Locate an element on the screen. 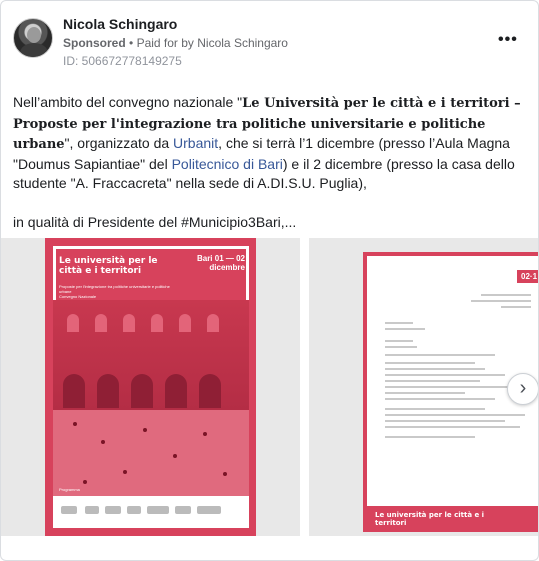 This screenshot has height=561, width=539. poster-square is located at coordinates (151, 458).